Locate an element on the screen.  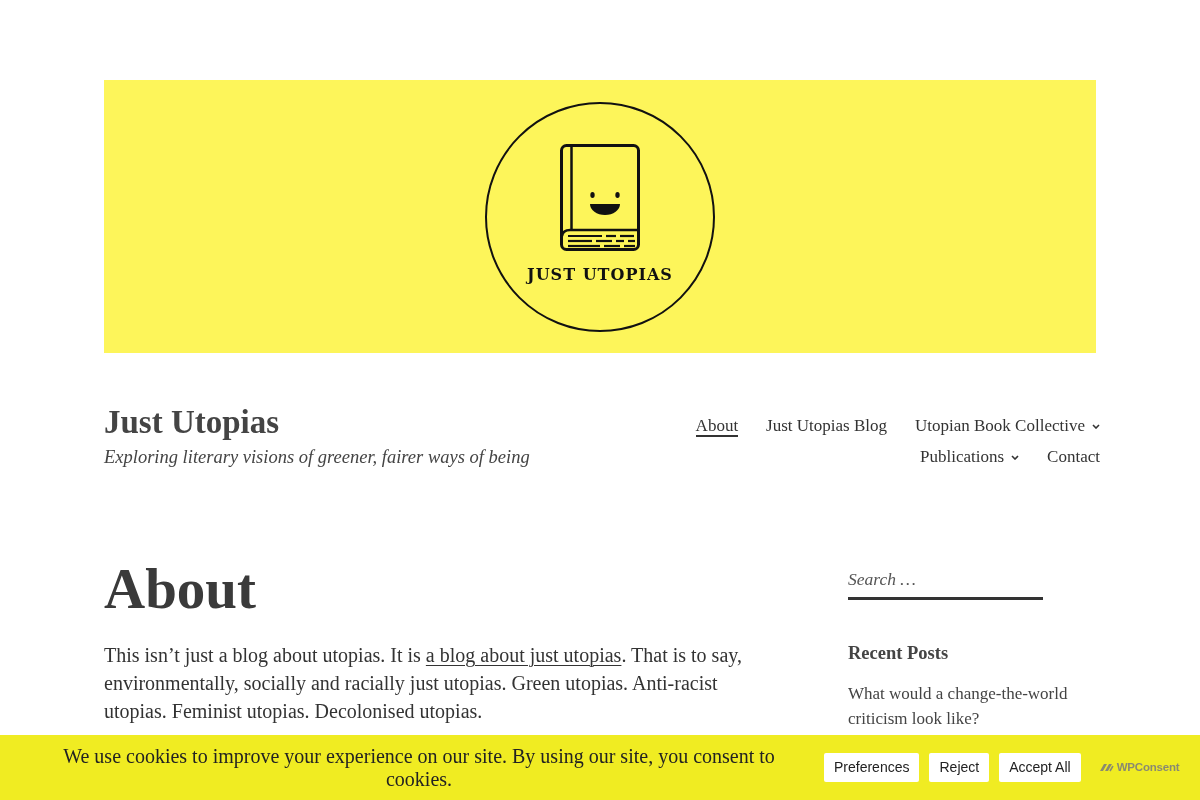
branding-text: WPConsent is located at coordinates (1148, 767).